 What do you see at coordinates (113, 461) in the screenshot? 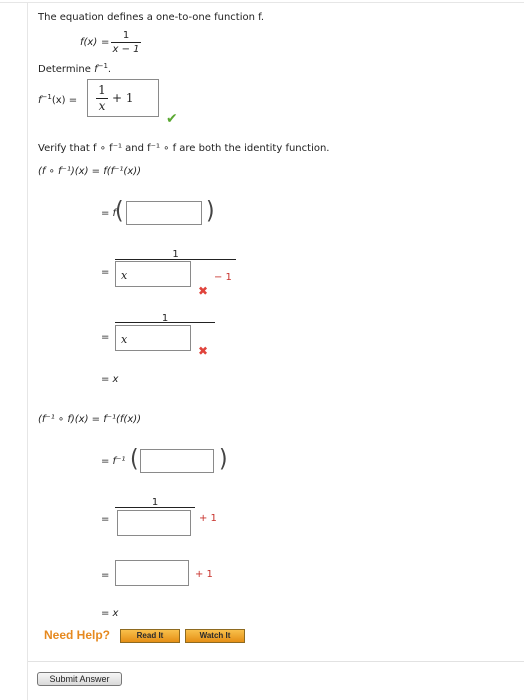
I see `part2-step1-prefix: = f⁻¹` at bounding box center [113, 461].